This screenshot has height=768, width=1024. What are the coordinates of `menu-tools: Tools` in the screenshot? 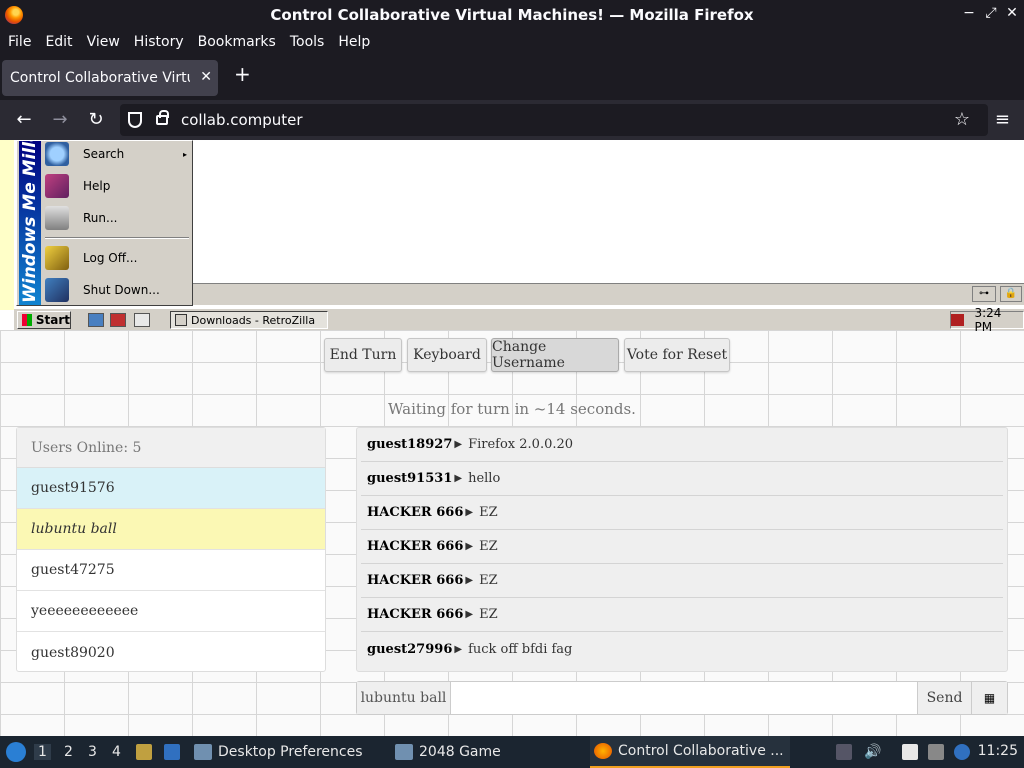 It's located at (307, 42).